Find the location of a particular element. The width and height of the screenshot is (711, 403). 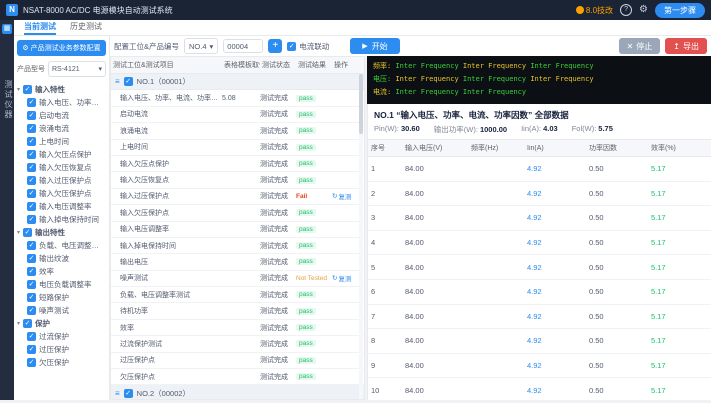

tree-item: ✓ 过流保护 is located at coordinates (61, 336).